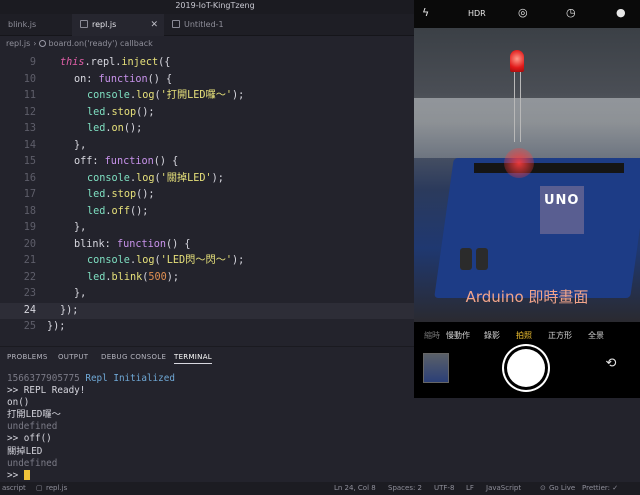 The image size is (640, 495). I want to click on hdr-icon: HDR, so click(477, 13).